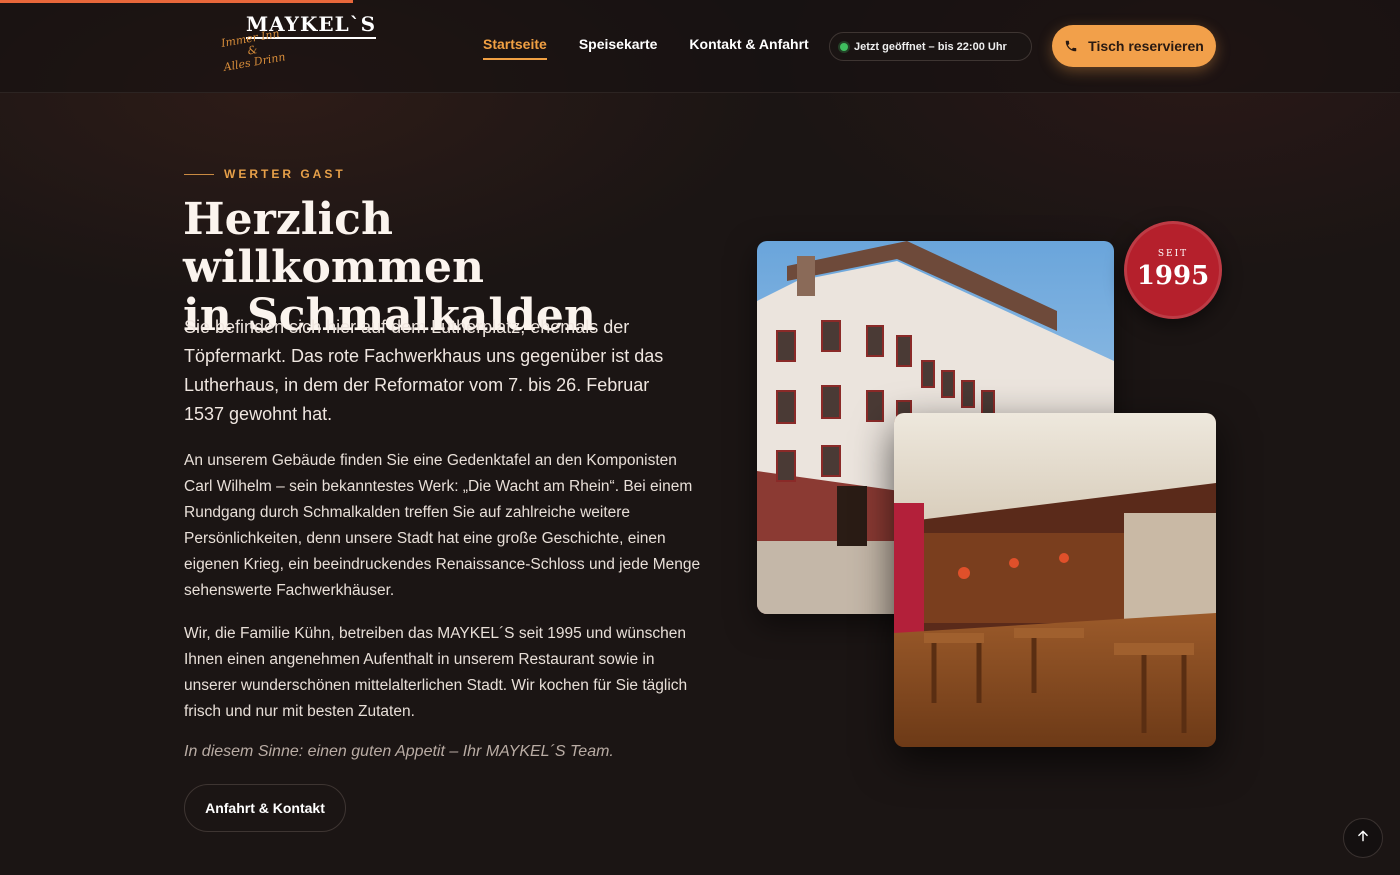 Image resolution: width=1400 pixels, height=875 pixels. I want to click on opening-status-text: Jetzt geöffnet – bis 22:00 Uhr, so click(930, 46).